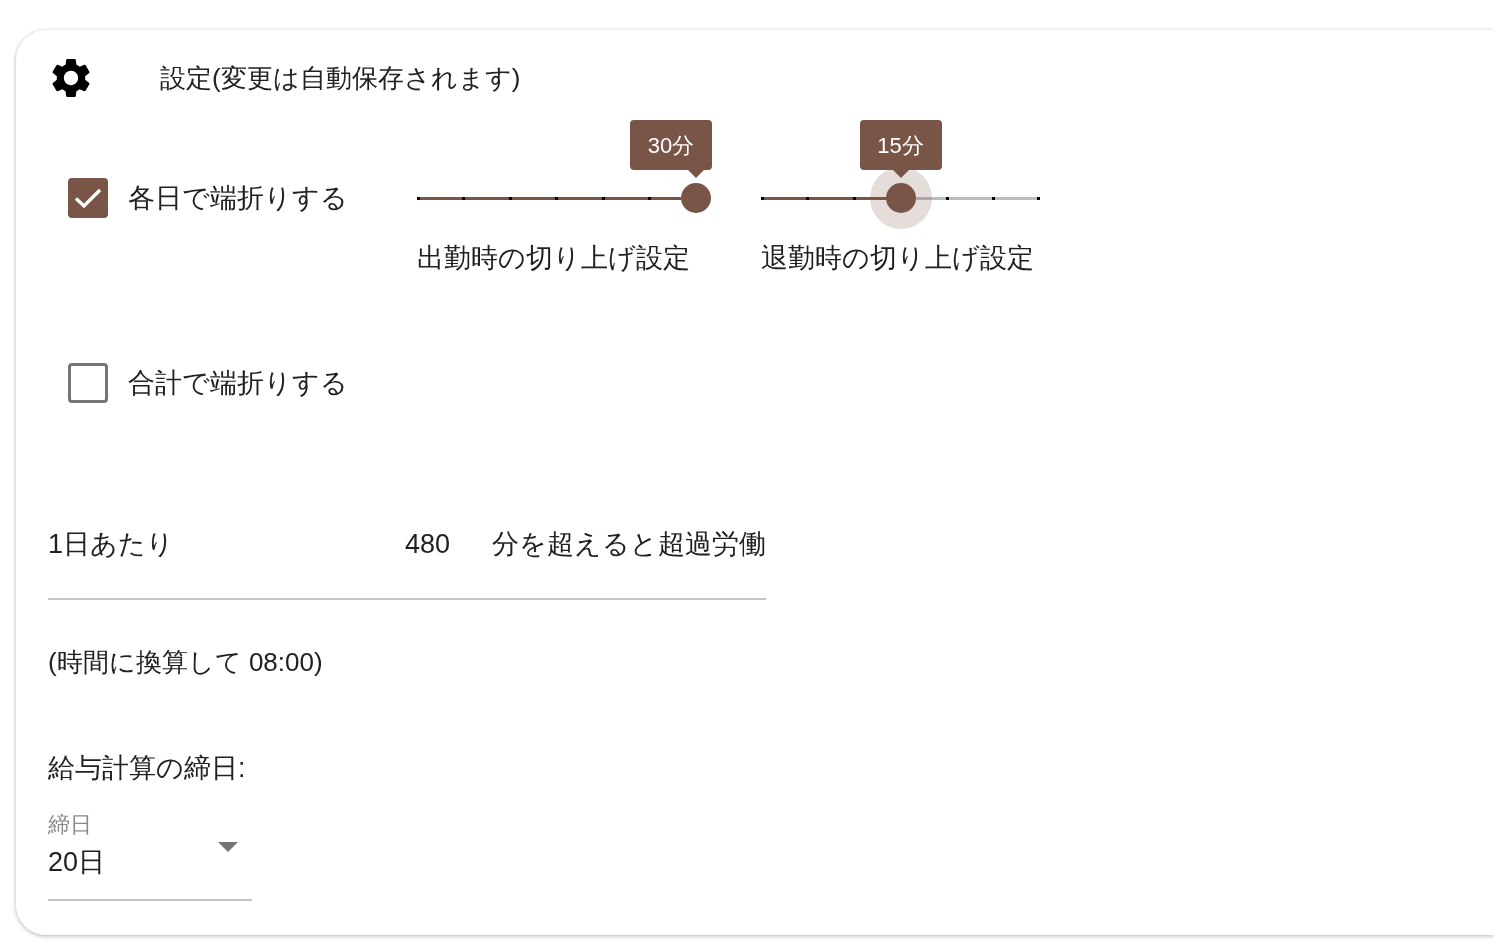  Describe the element at coordinates (71, 78) in the screenshot. I see `settings-icon` at that location.